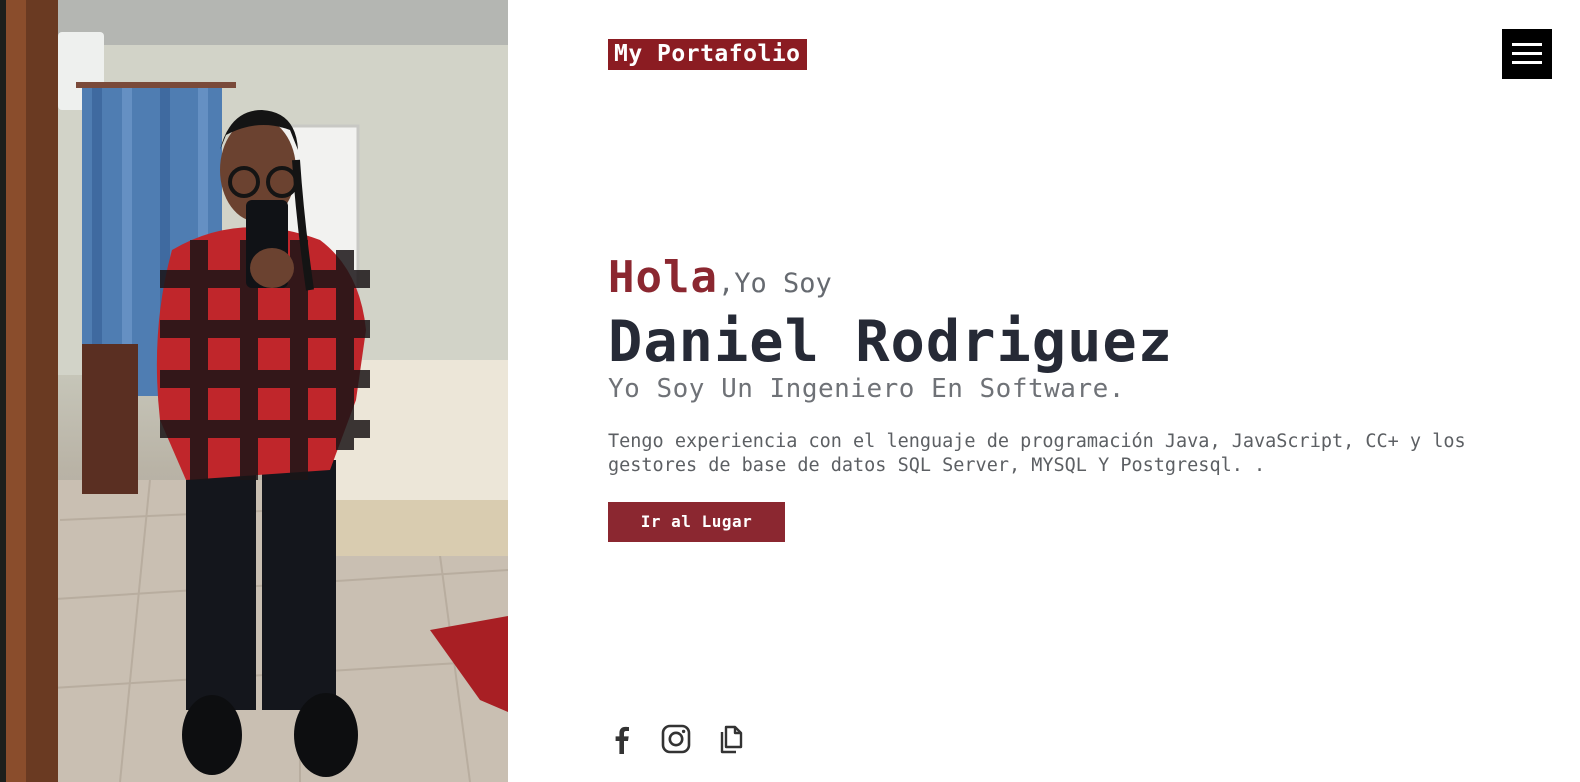 Image resolution: width=1580 pixels, height=782 pixels. I want to click on hamburger-menu-icon, so click(1527, 54).